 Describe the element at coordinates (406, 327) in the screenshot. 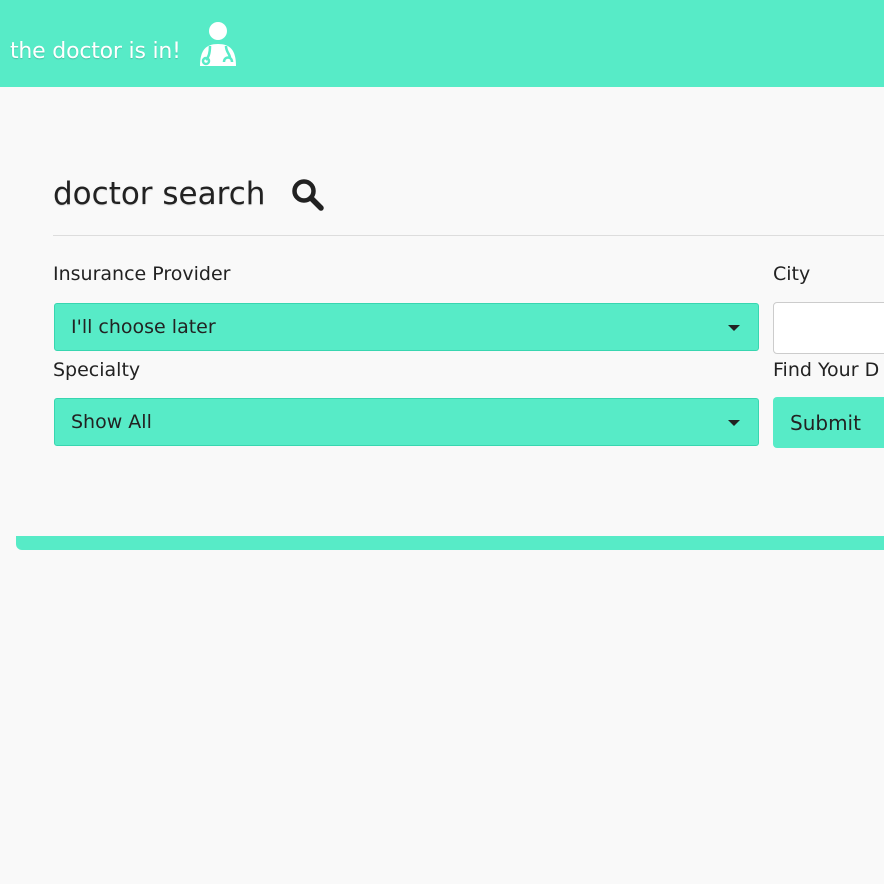

I see `insurance-select: I'll choose later` at that location.